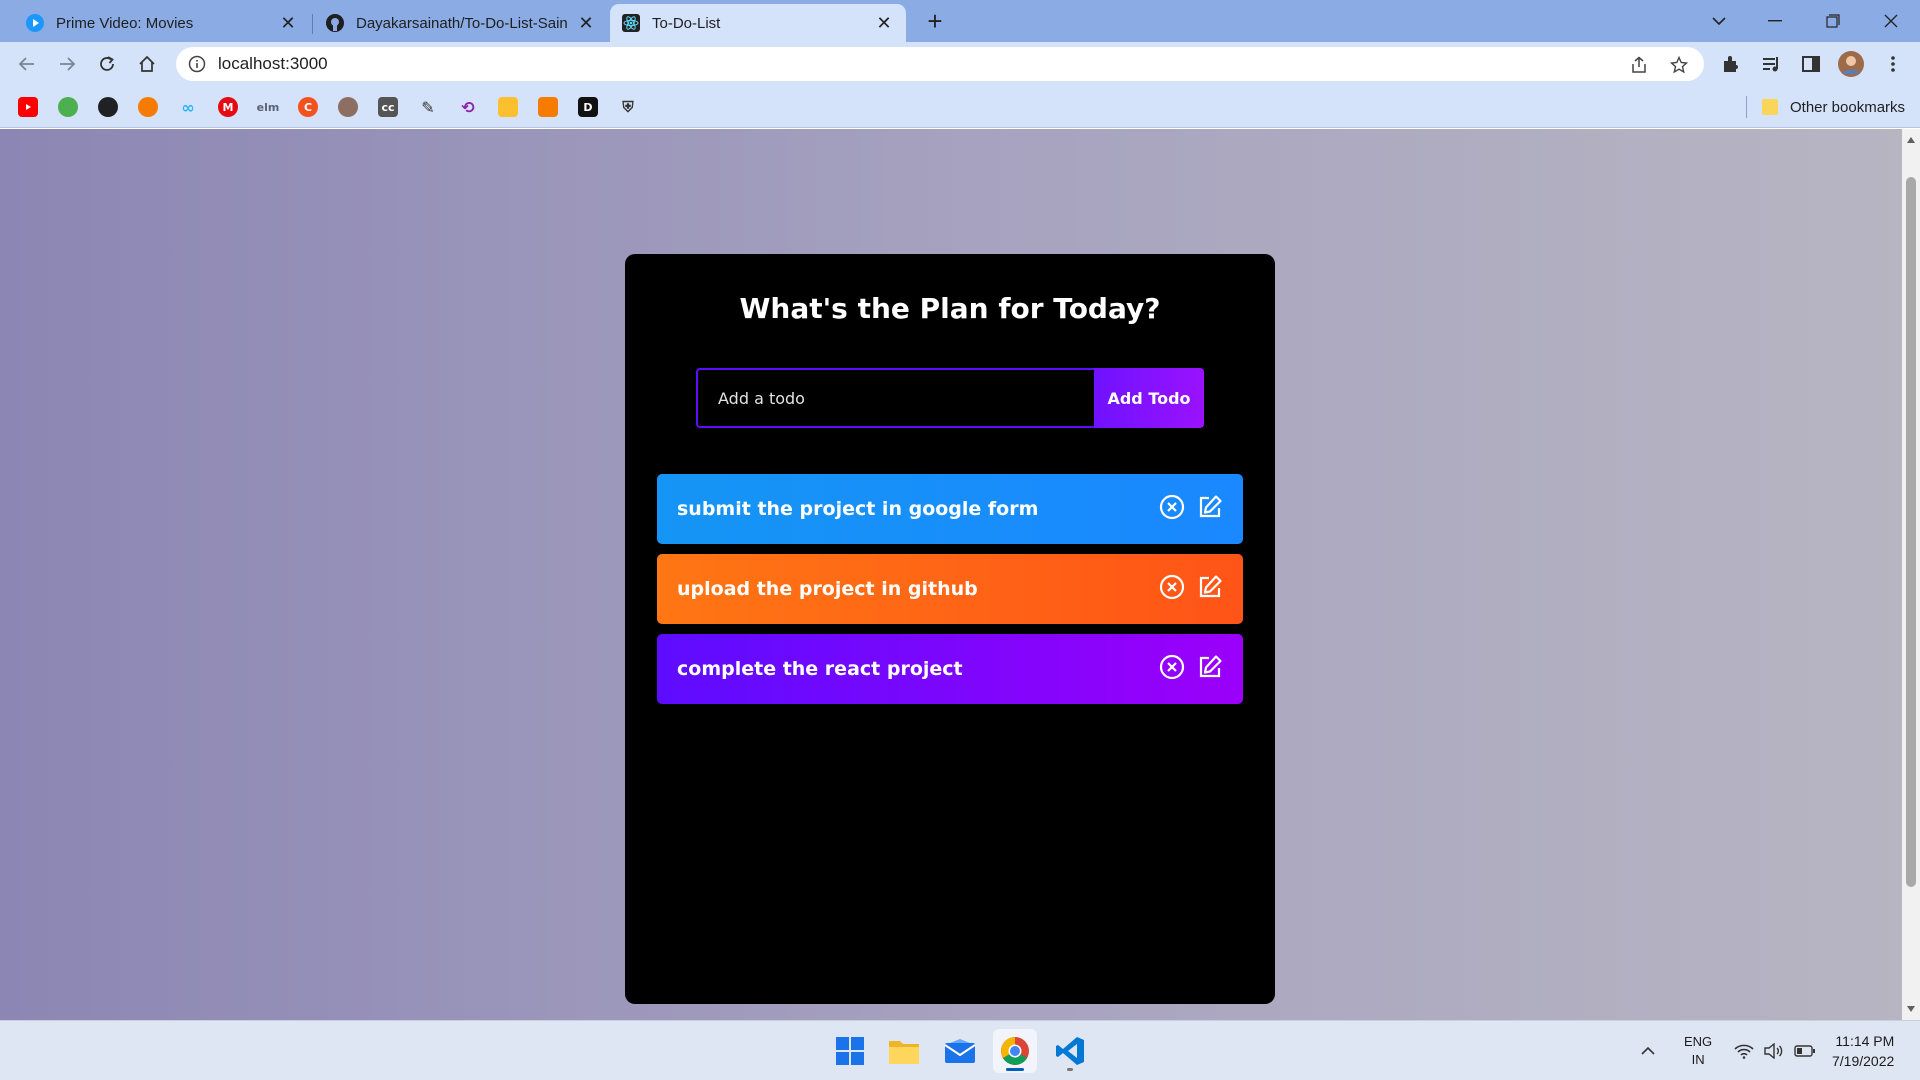 This screenshot has height=1080, width=1920. I want to click on scrollbar-thumb, so click(1911, 532).